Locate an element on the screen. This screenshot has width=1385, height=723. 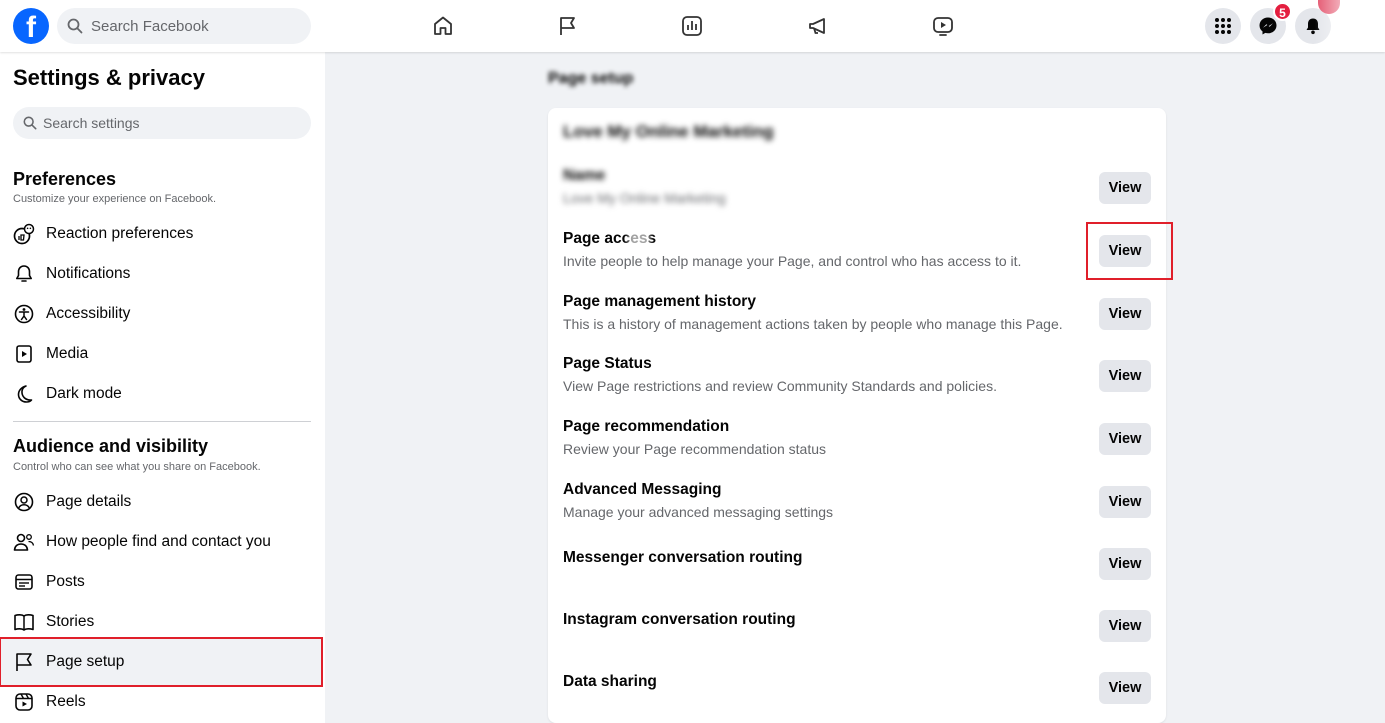
settings-search-box is located at coordinates (162, 123).